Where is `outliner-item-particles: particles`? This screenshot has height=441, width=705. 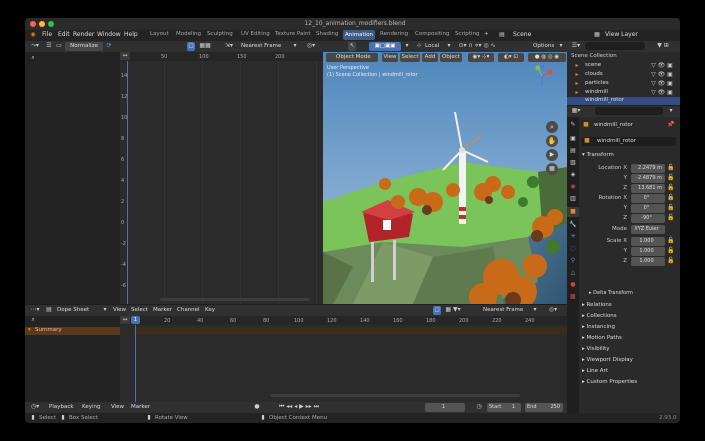
outliner-item-particles: particles is located at coordinates (597, 83).